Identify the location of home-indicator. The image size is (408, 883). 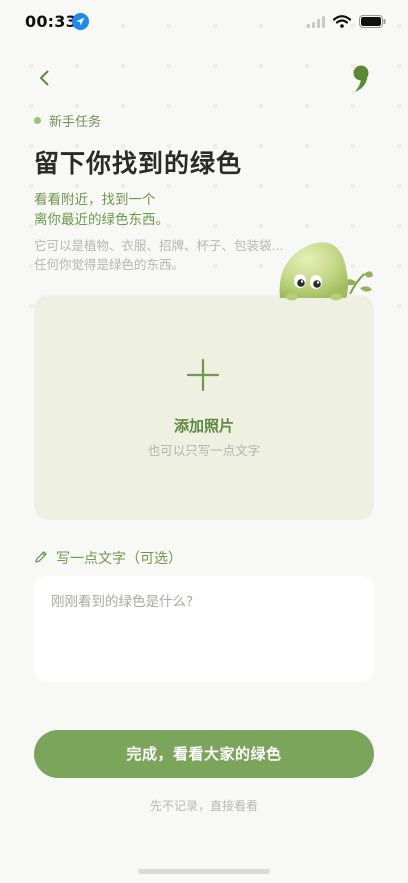
(204, 871).